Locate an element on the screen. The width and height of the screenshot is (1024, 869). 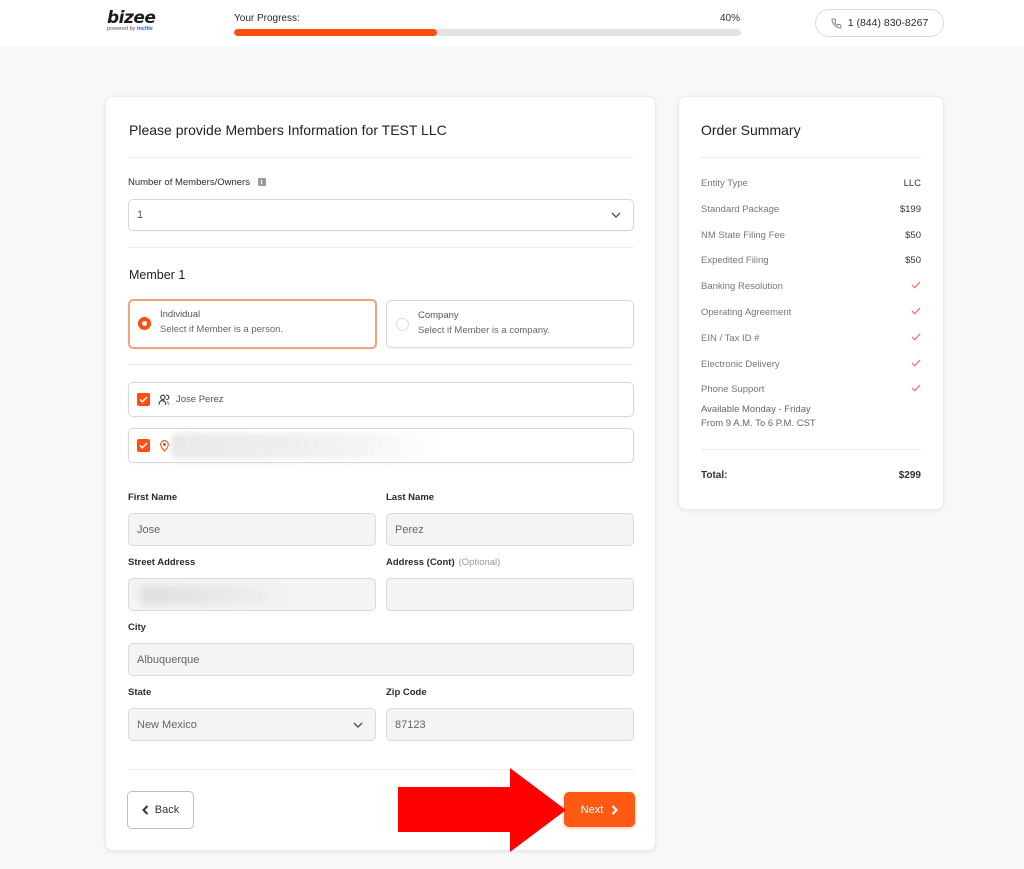
summary-row-label: Entity Type is located at coordinates (724, 183).